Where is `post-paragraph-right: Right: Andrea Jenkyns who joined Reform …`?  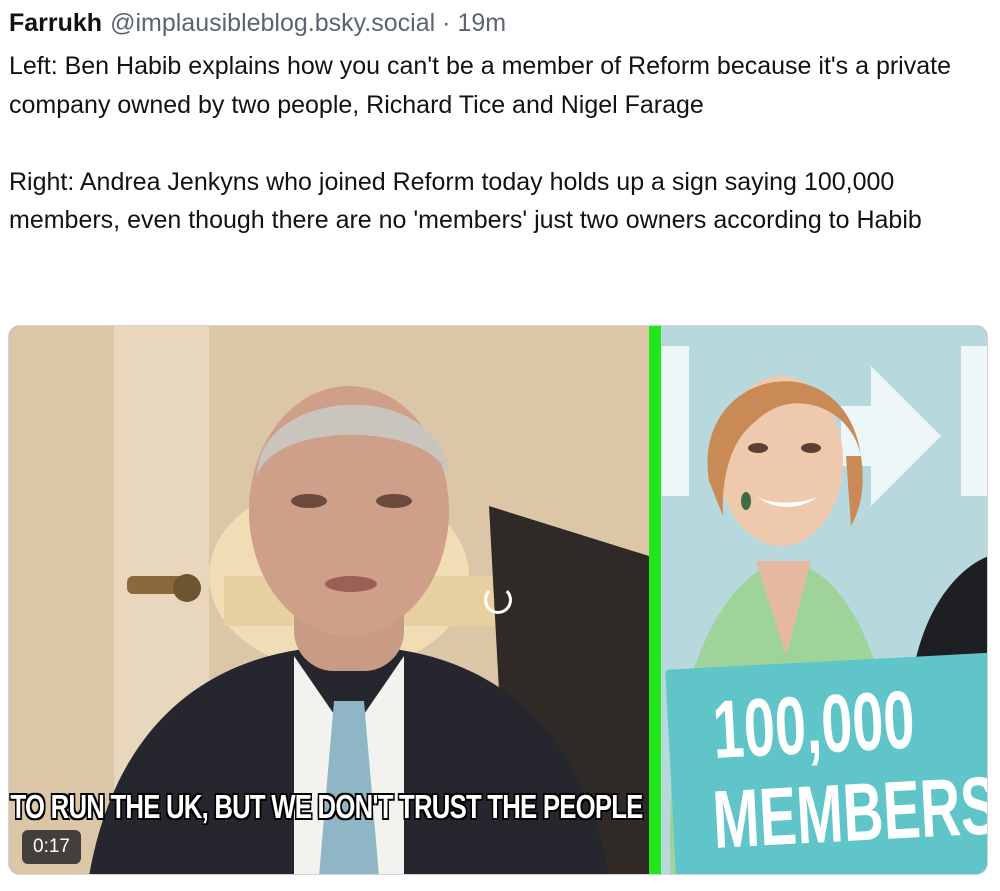
post-paragraph-right: Right: Andrea Jenkyns who joined Reform … is located at coordinates (465, 201).